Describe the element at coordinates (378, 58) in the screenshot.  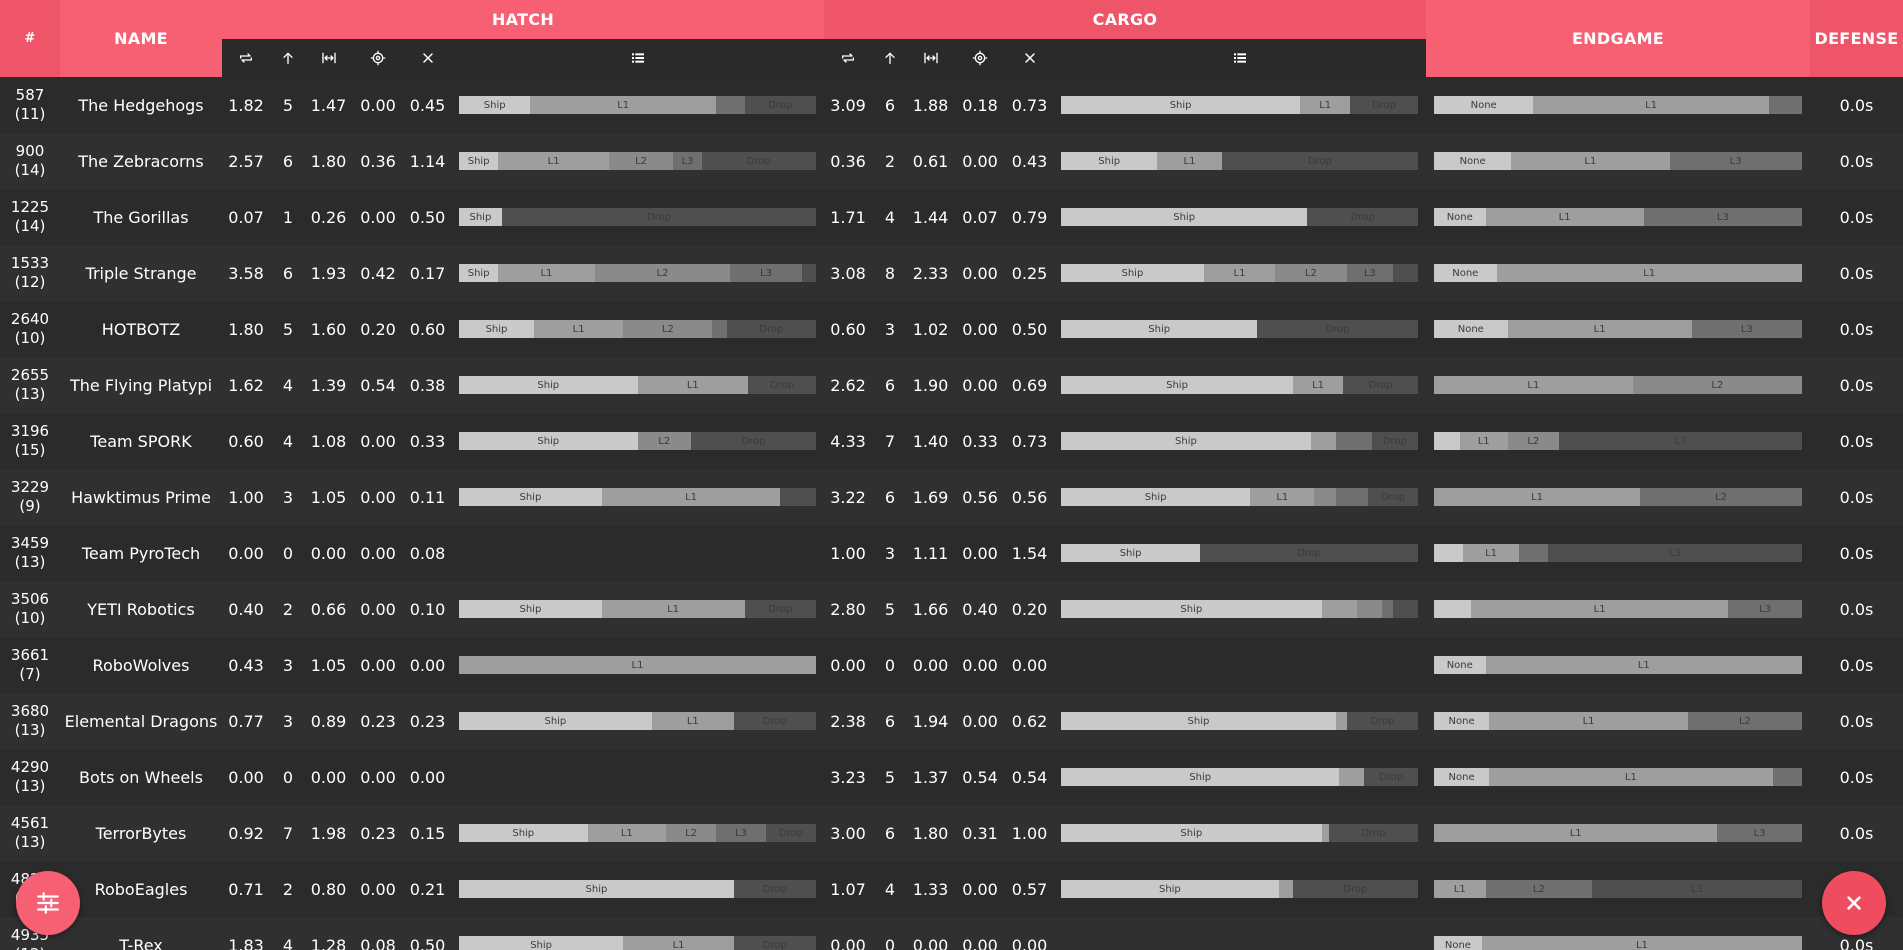
I see `hatch-target-icon` at that location.